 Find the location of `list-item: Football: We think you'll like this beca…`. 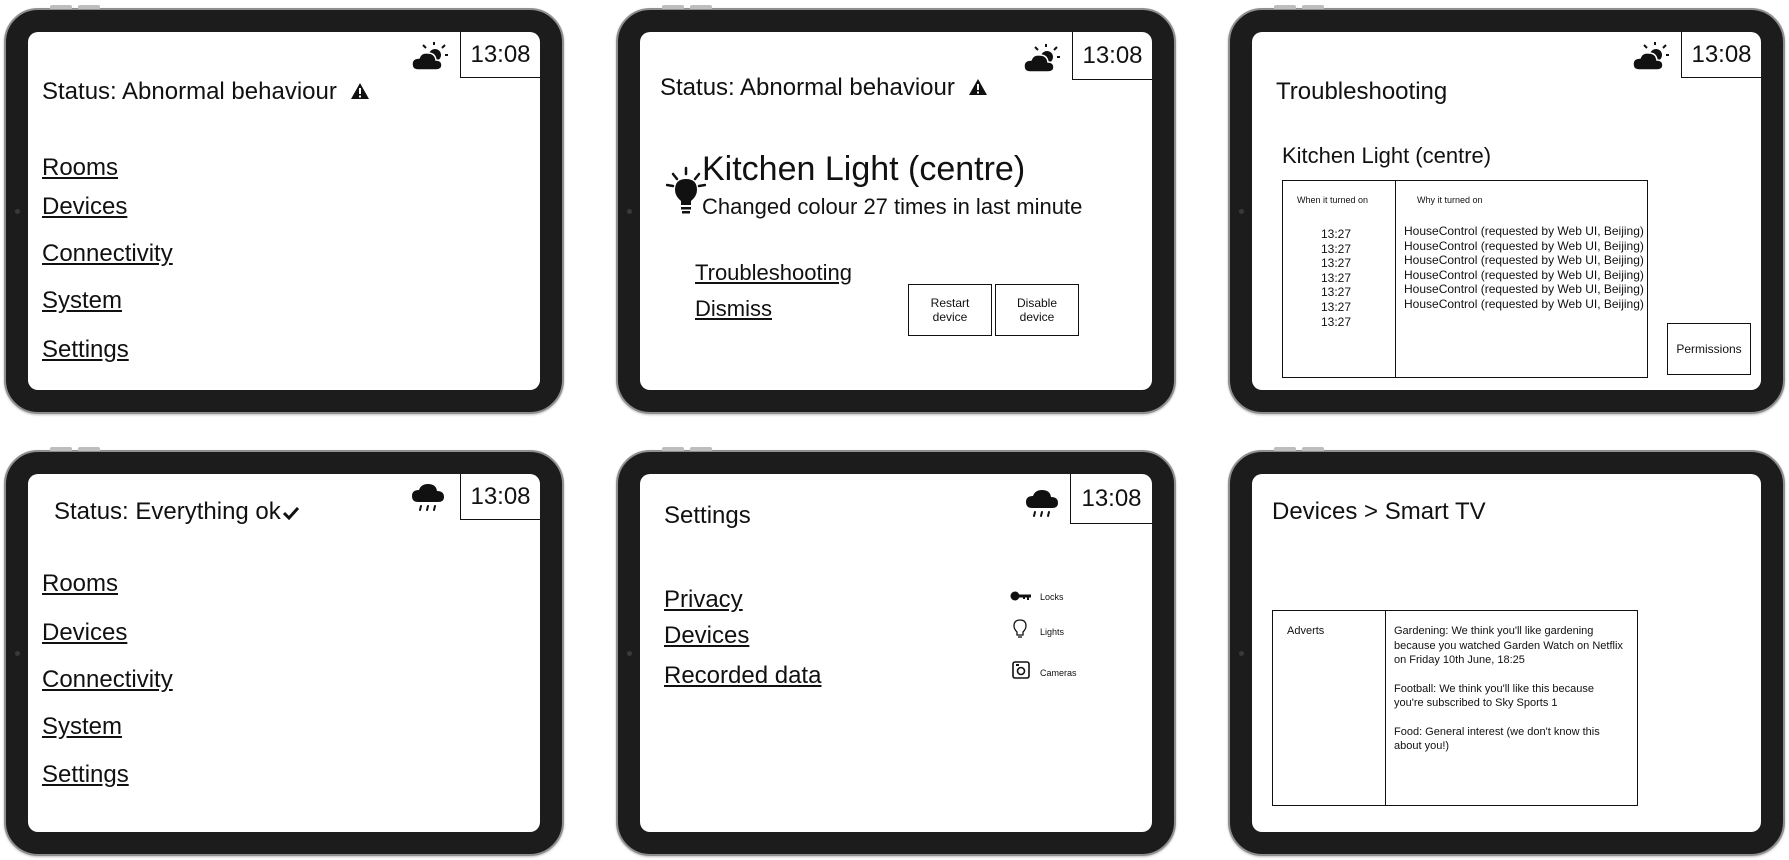

list-item: Football: We think you'll like this beca… is located at coordinates (1494, 696).